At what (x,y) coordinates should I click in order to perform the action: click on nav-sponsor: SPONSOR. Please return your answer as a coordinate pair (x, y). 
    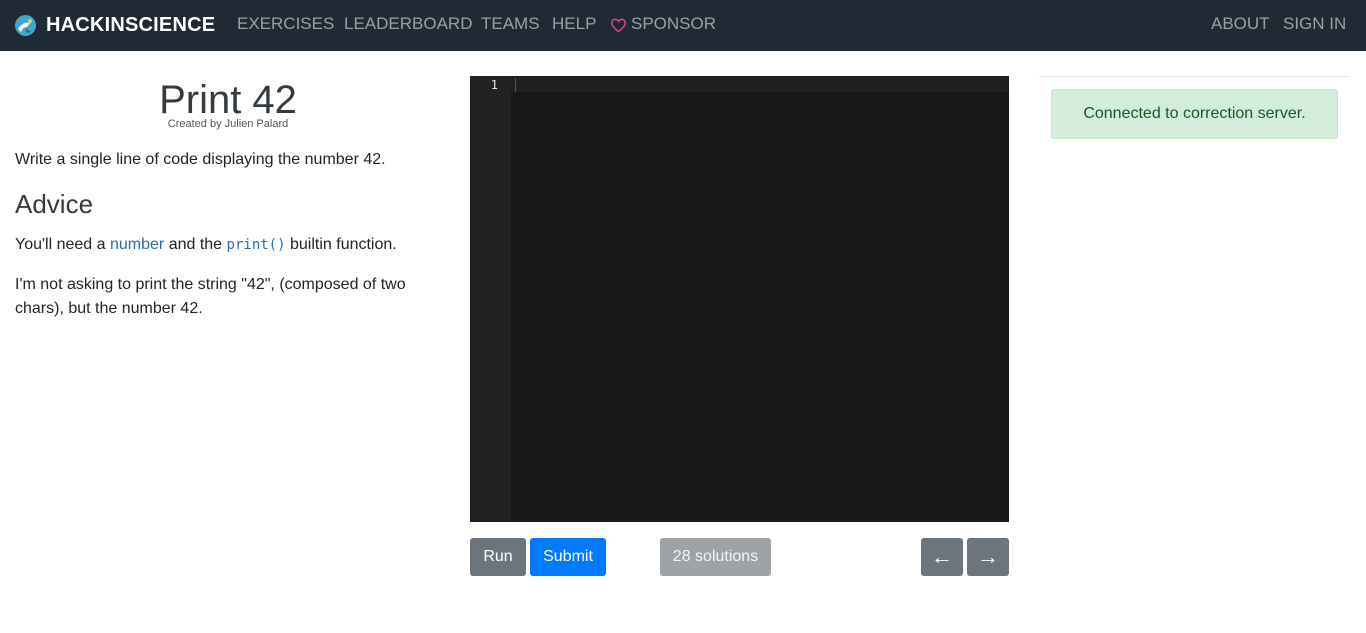
    Looking at the image, I should click on (663, 24).